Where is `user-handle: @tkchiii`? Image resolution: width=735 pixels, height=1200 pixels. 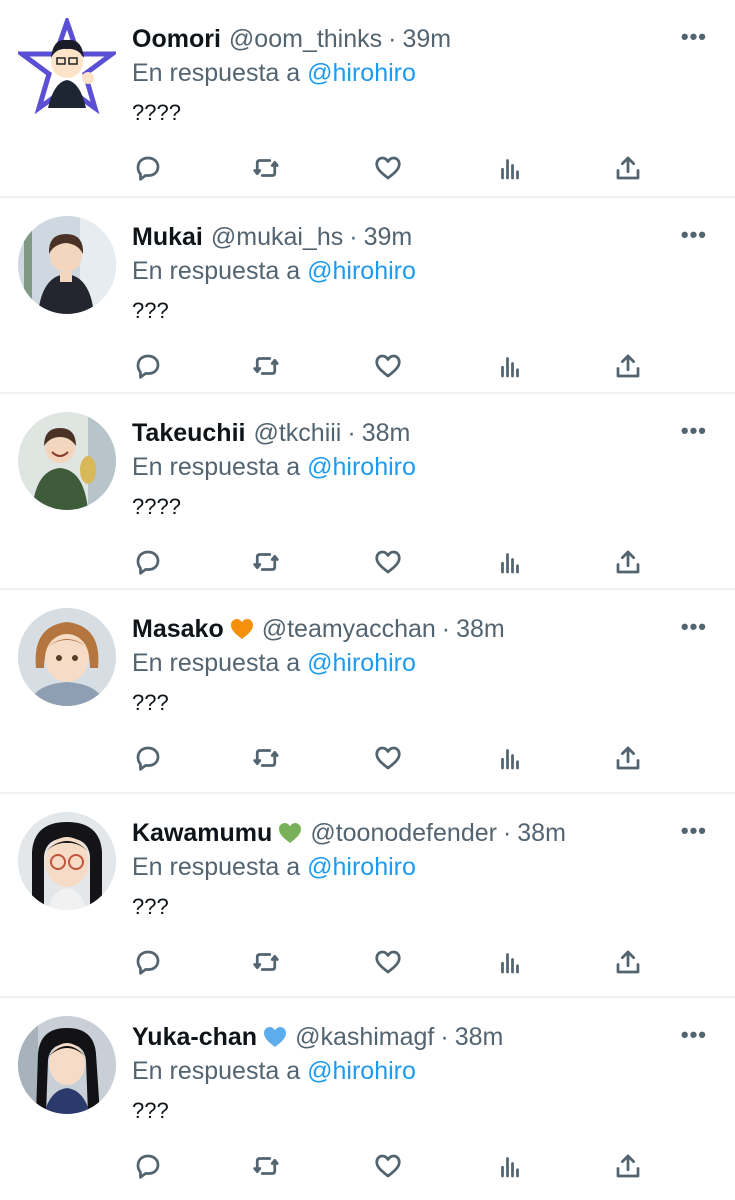 user-handle: @tkchiii is located at coordinates (297, 433).